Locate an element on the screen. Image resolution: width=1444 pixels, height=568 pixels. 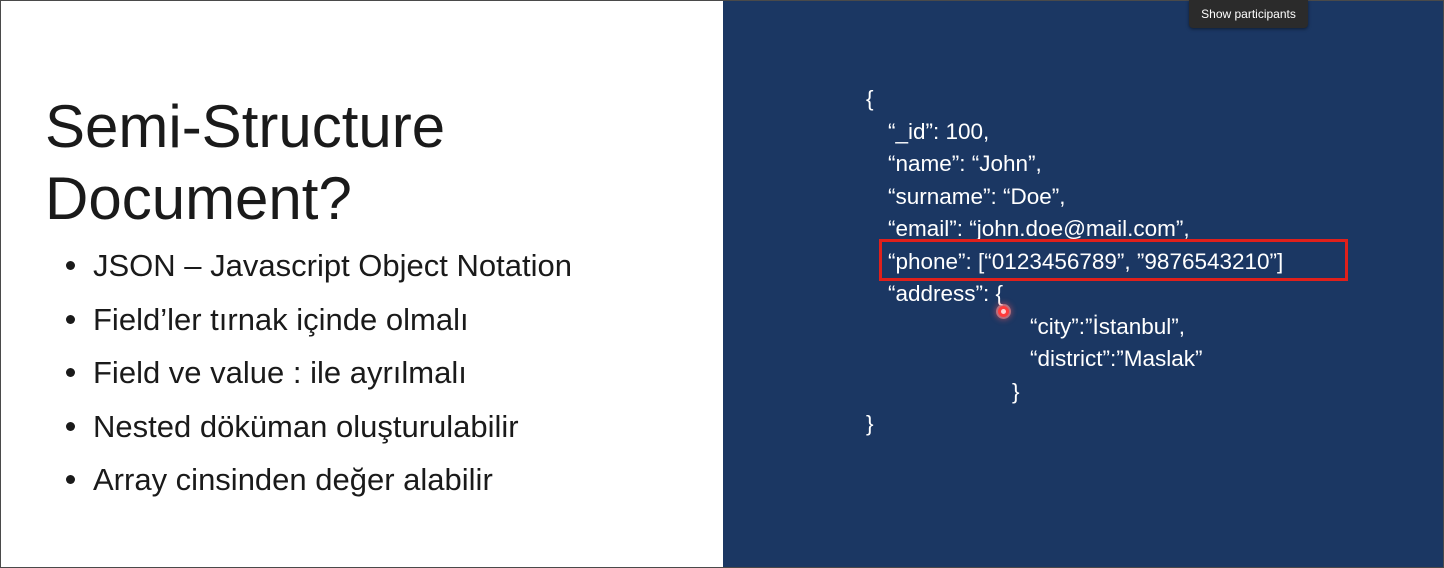
code-line: “surname”: “Doe”, is located at coordinates (977, 196).